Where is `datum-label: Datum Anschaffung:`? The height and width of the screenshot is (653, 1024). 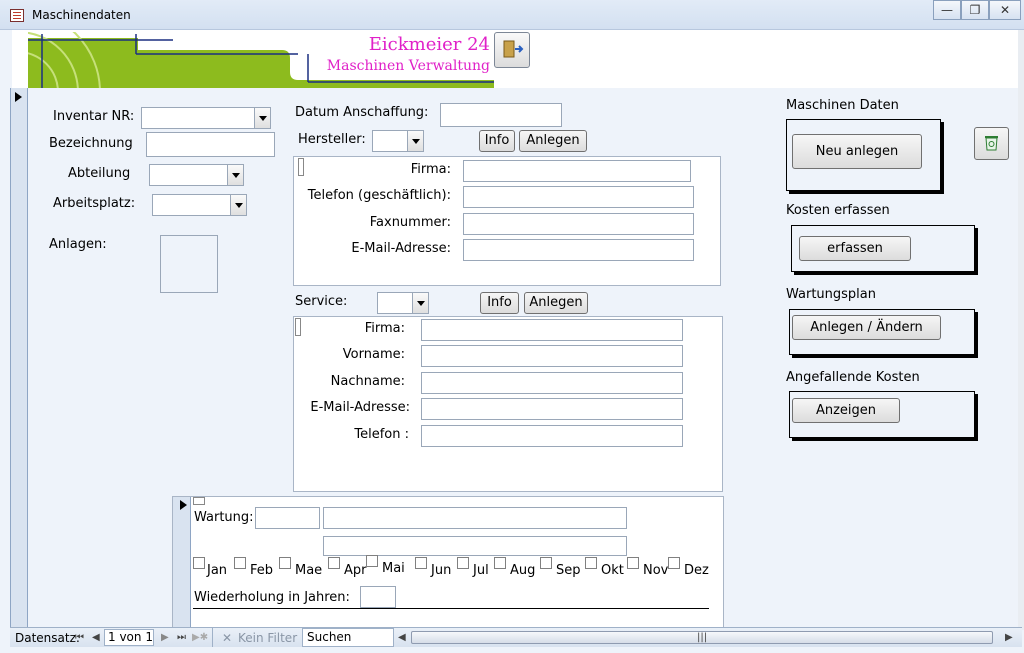 datum-label: Datum Anschaffung: is located at coordinates (362, 112).